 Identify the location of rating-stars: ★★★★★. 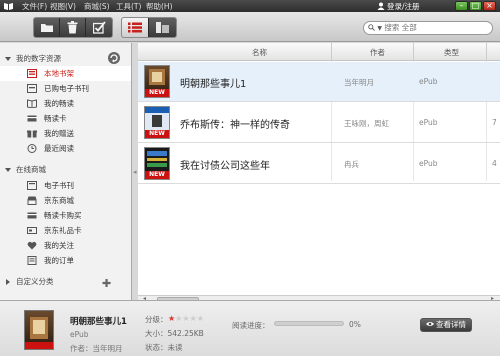
(186, 318).